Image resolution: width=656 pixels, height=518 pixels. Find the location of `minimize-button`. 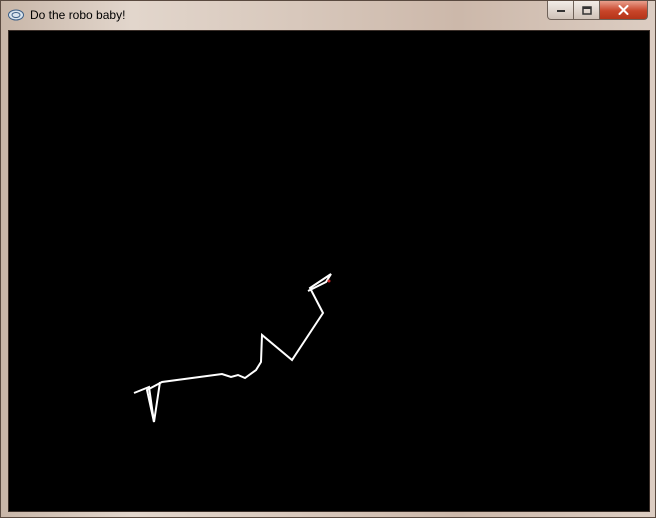

minimize-button is located at coordinates (560, 10).